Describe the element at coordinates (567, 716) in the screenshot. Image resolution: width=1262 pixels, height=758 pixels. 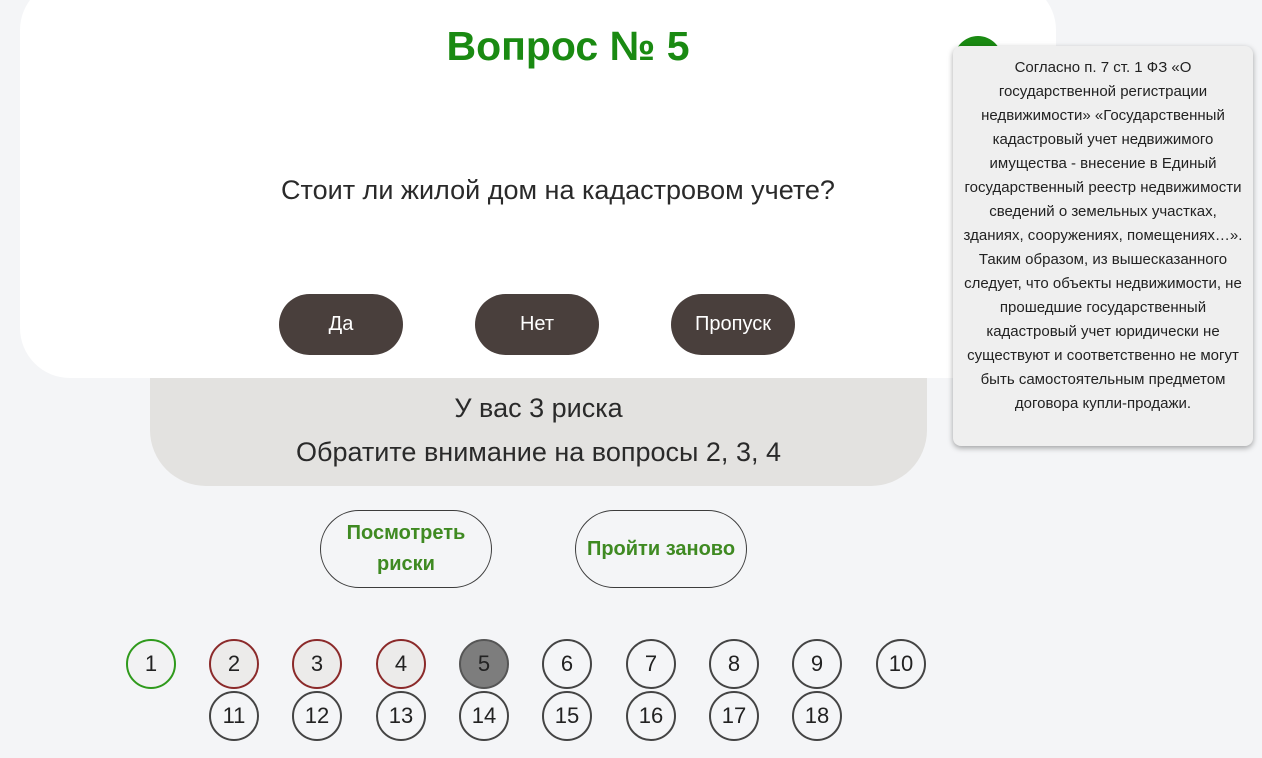
I see `question-nav-item: 15` at that location.